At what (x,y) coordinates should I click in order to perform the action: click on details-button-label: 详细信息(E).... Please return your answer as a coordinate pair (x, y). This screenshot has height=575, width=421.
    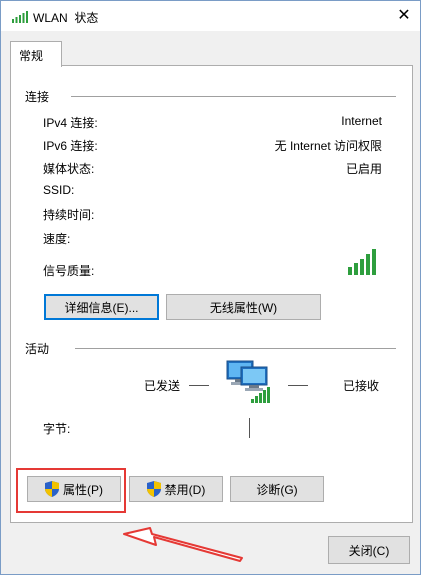
    Looking at the image, I should click on (101, 307).